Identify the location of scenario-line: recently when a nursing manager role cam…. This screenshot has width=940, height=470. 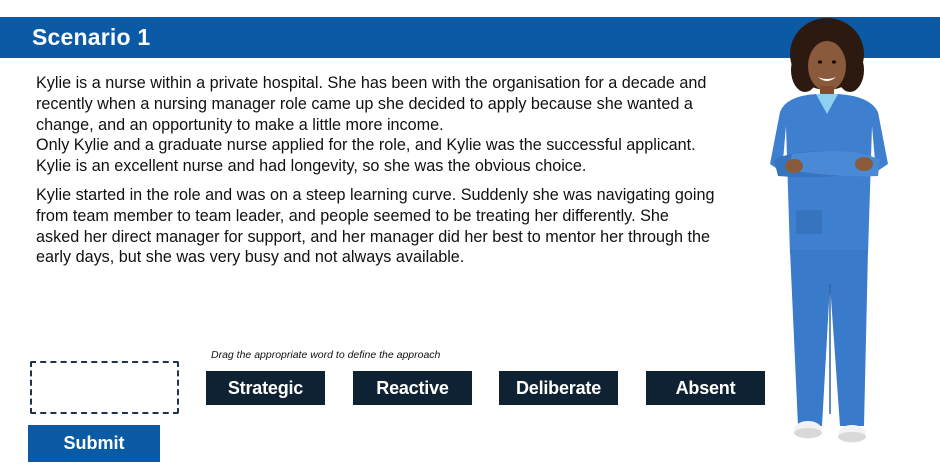
(364, 103).